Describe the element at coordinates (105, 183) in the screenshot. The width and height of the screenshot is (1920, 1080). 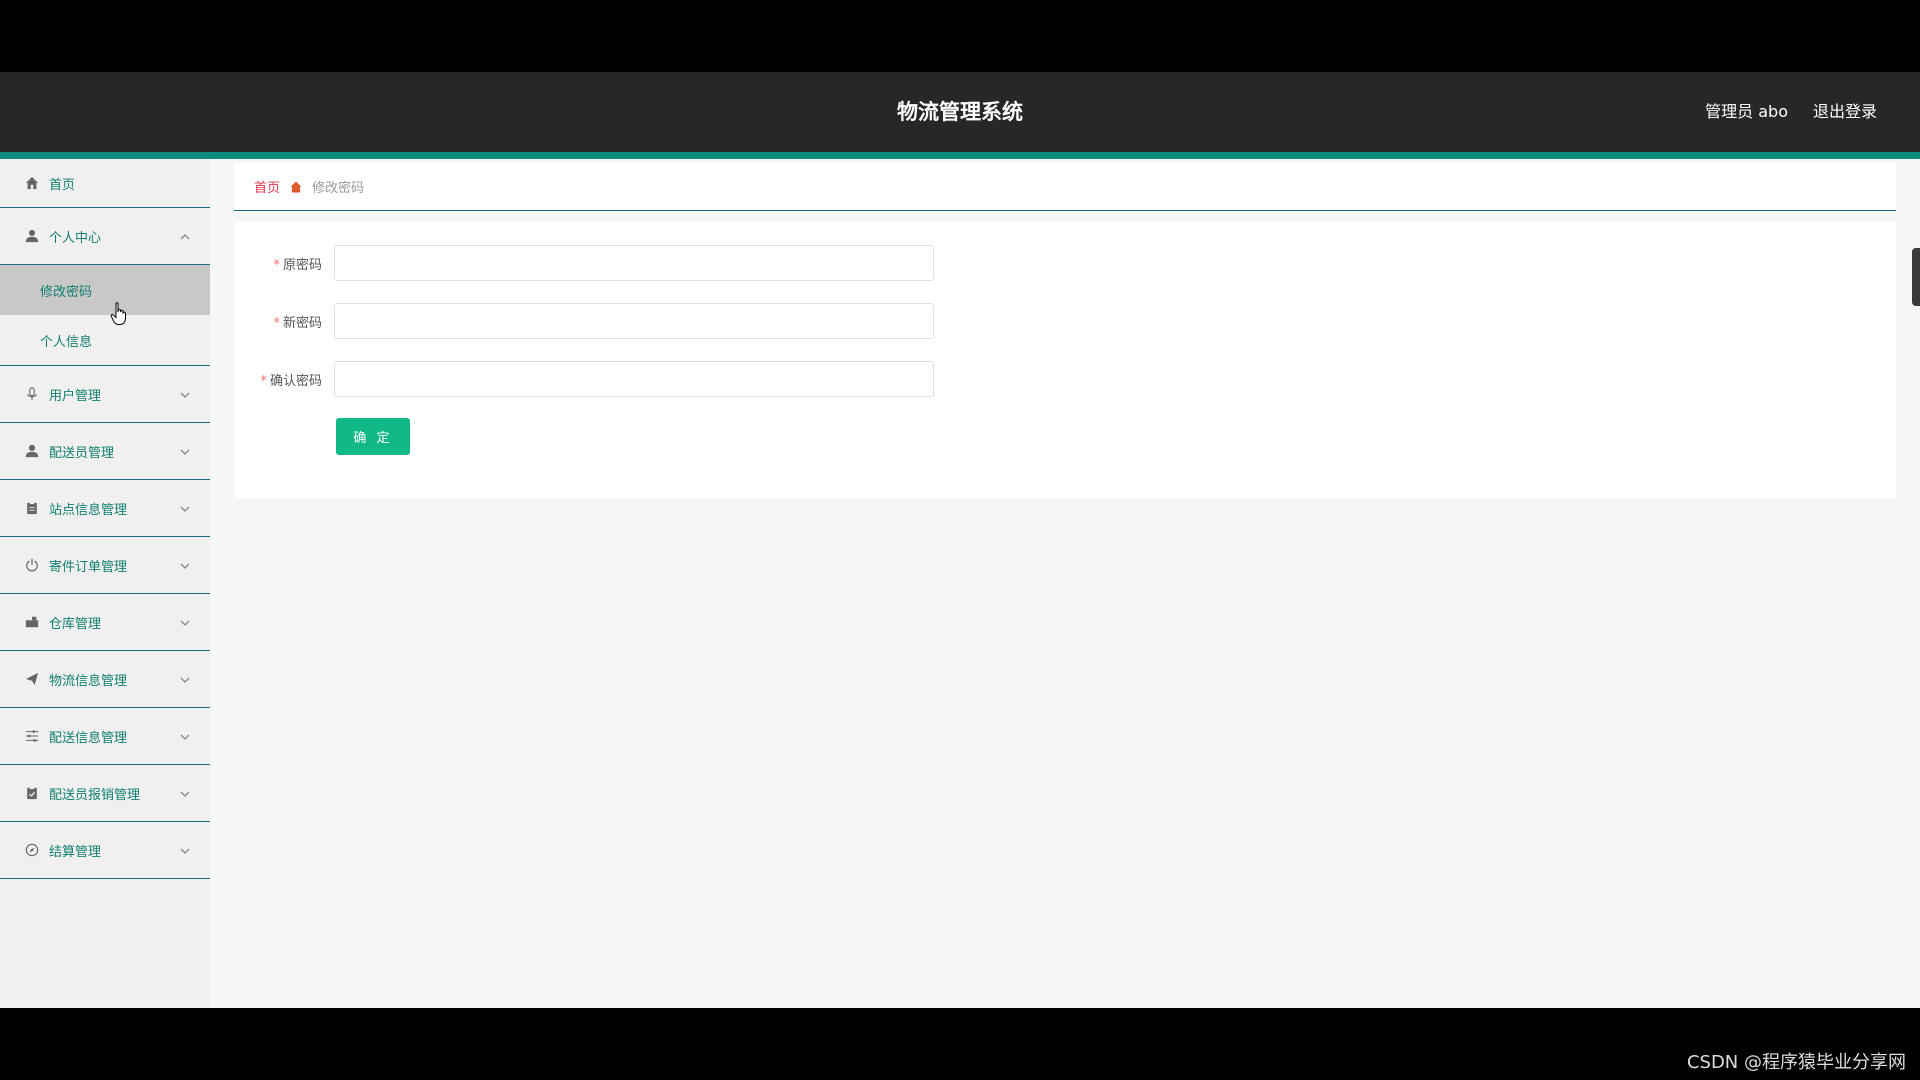
I see `sidebar-item-home: 首页` at that location.